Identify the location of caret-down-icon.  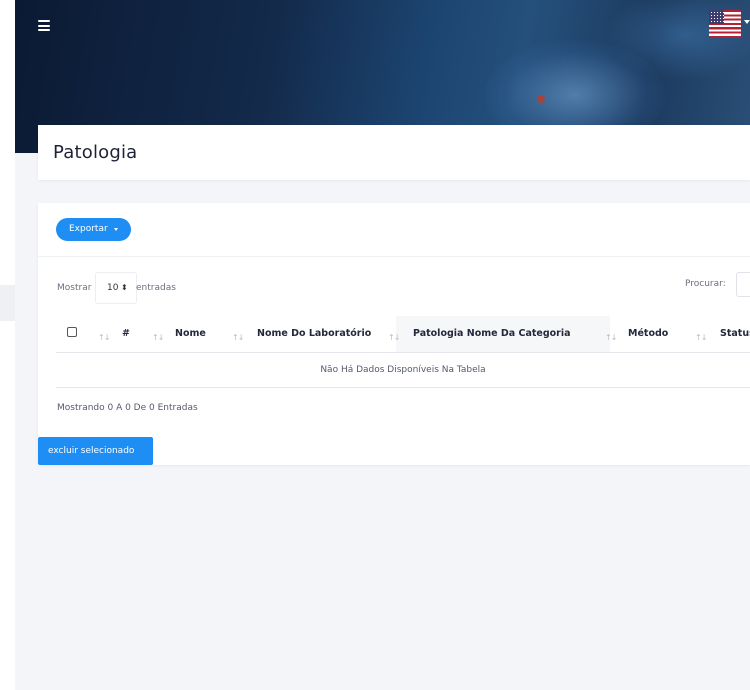
(115, 229).